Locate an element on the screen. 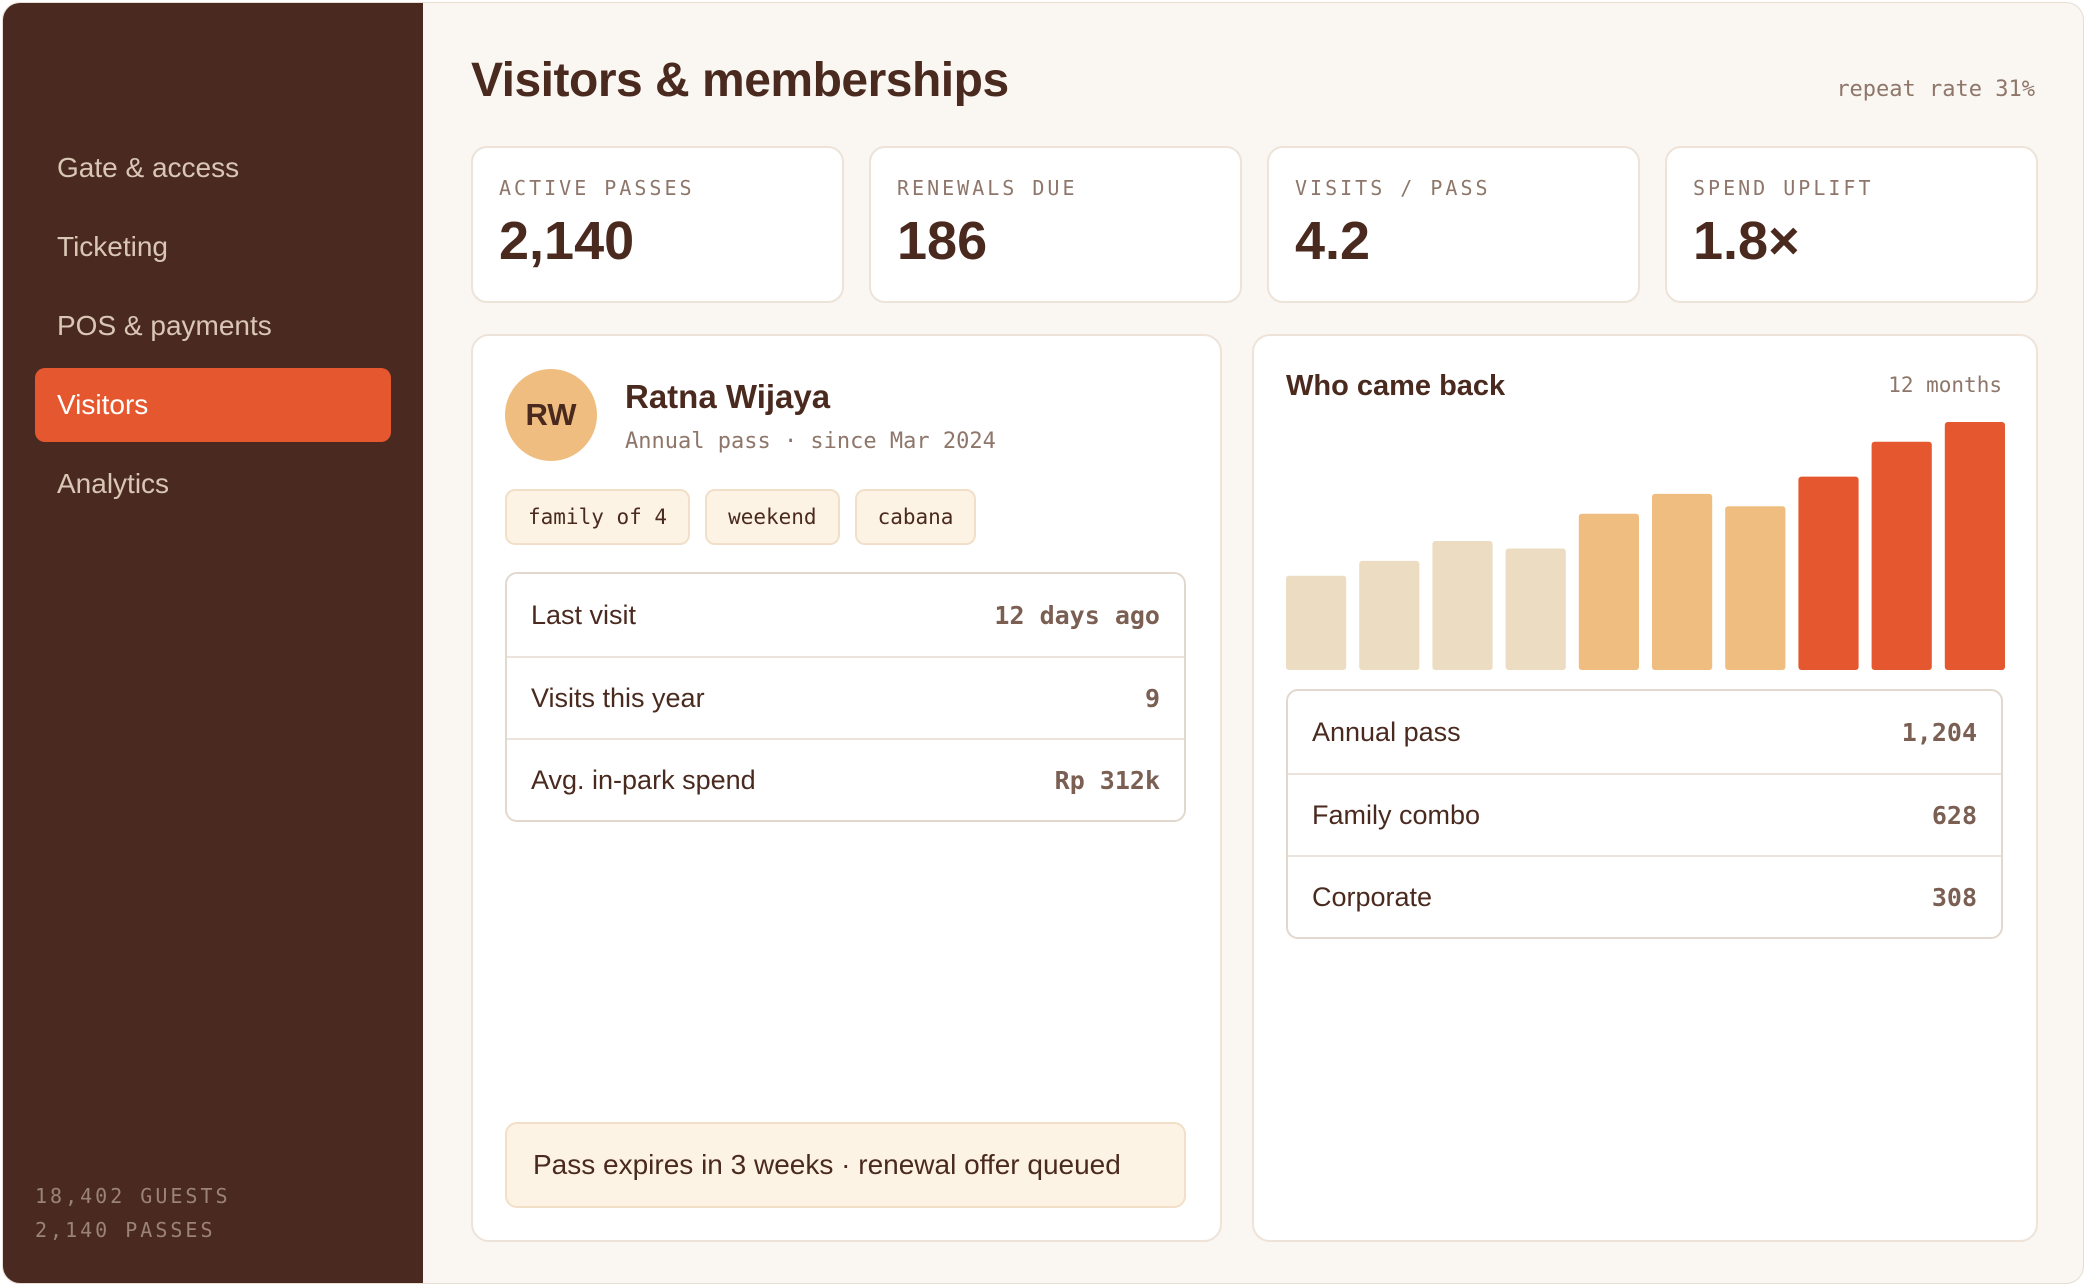 The height and width of the screenshot is (1286, 2086). kpi-label: VISITS / PASS is located at coordinates (1393, 188).